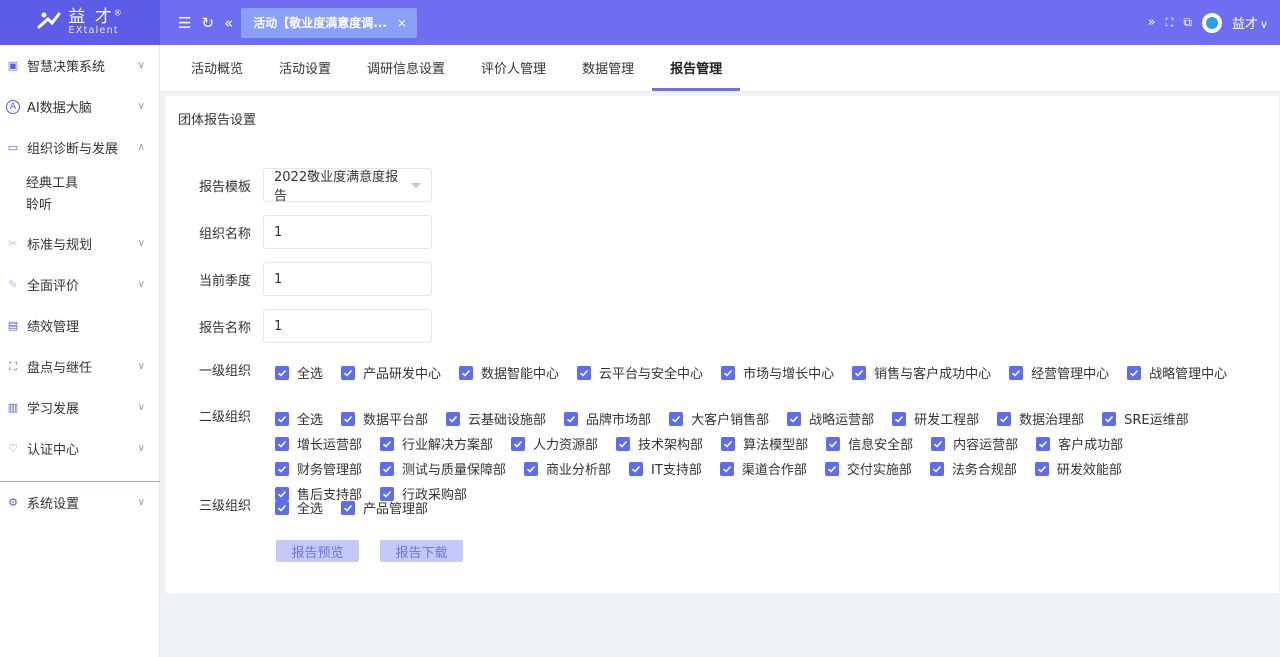  I want to click on tab-activity: 活动【敬业度满意度调... ×, so click(329, 22).